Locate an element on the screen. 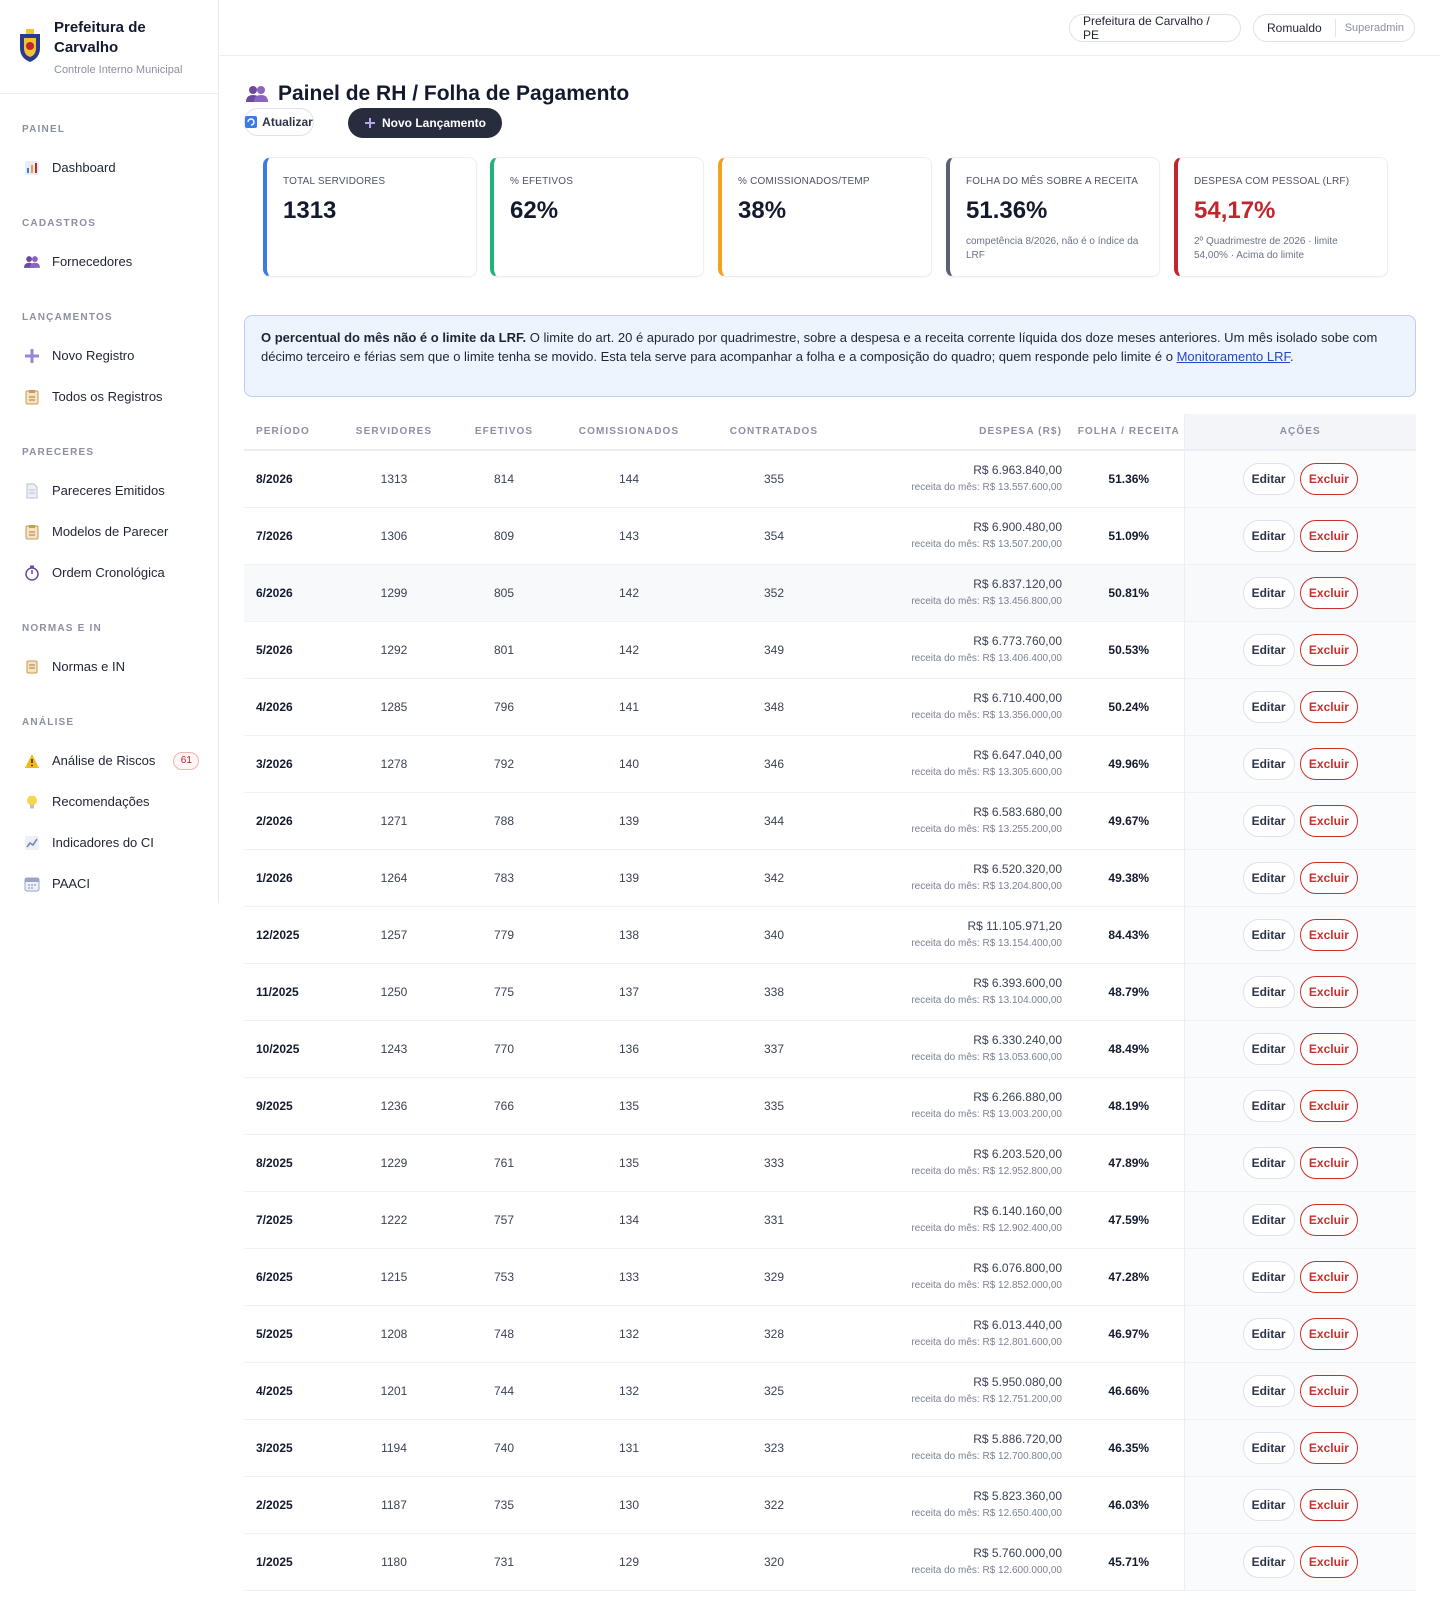  despesa-value: R$ 5.950.080,00 is located at coordinates (1017, 1381).